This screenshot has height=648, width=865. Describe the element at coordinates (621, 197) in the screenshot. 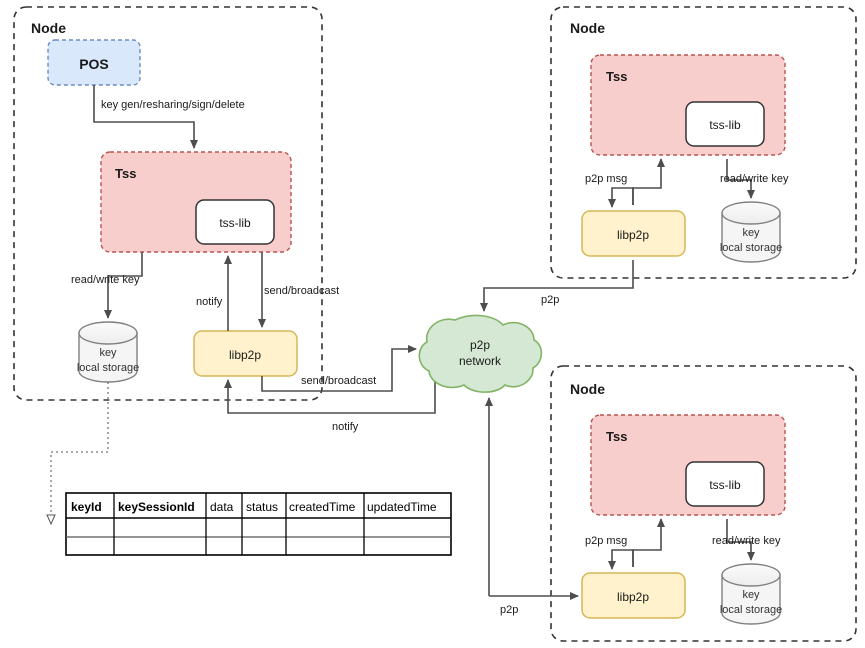

I see `edge-tss-to-libp2p-top-right` at that location.